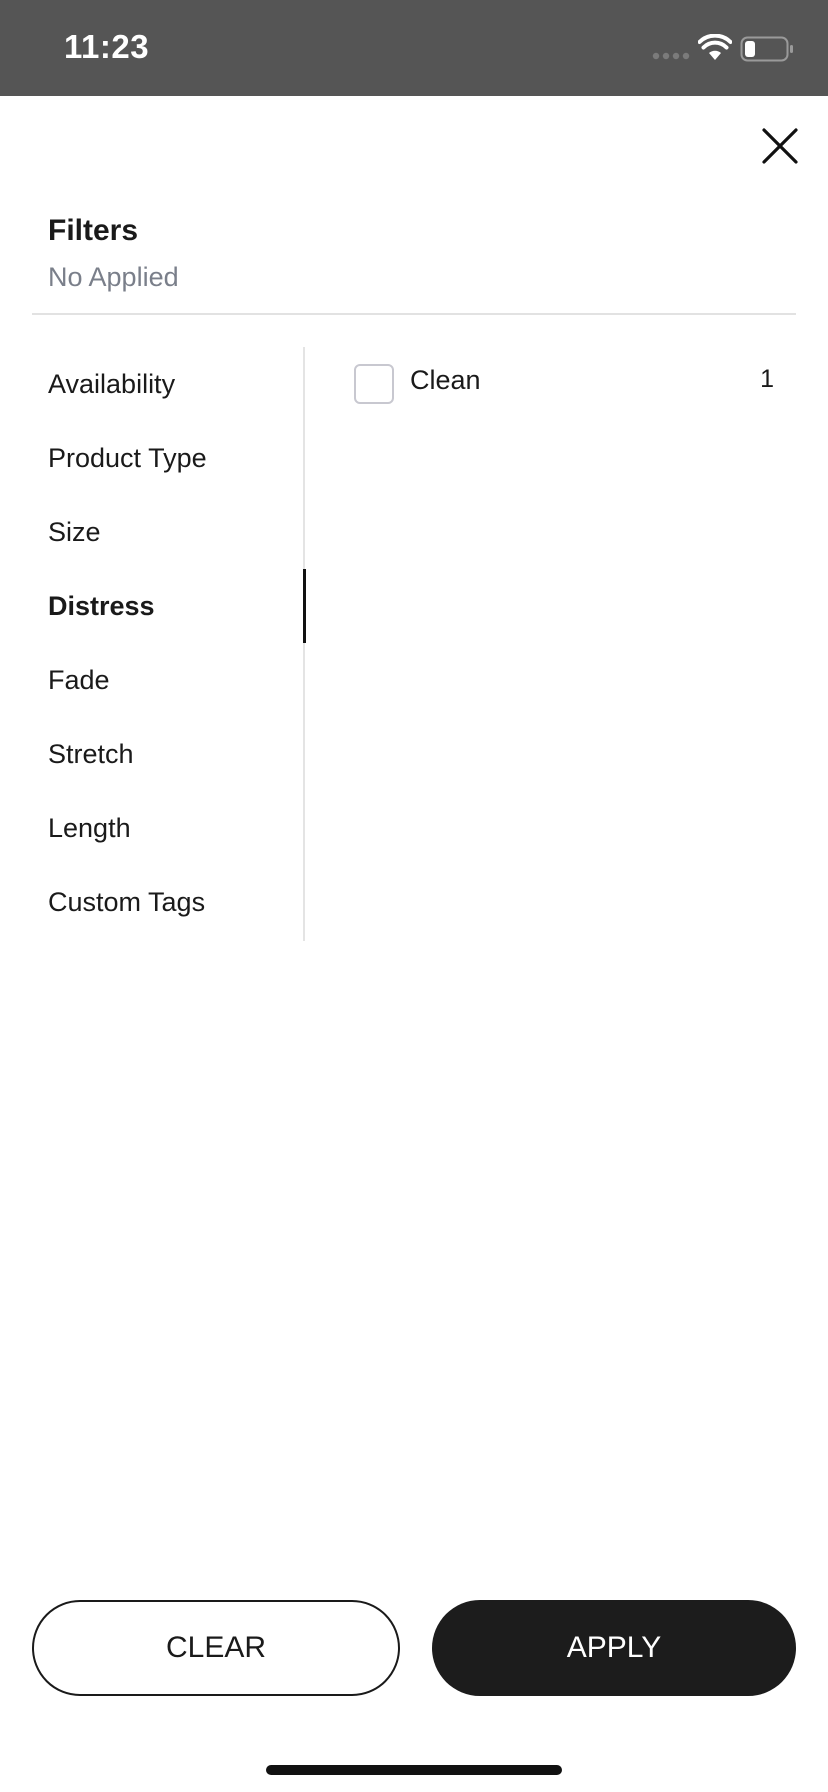  I want to click on header-divider, so click(414, 314).